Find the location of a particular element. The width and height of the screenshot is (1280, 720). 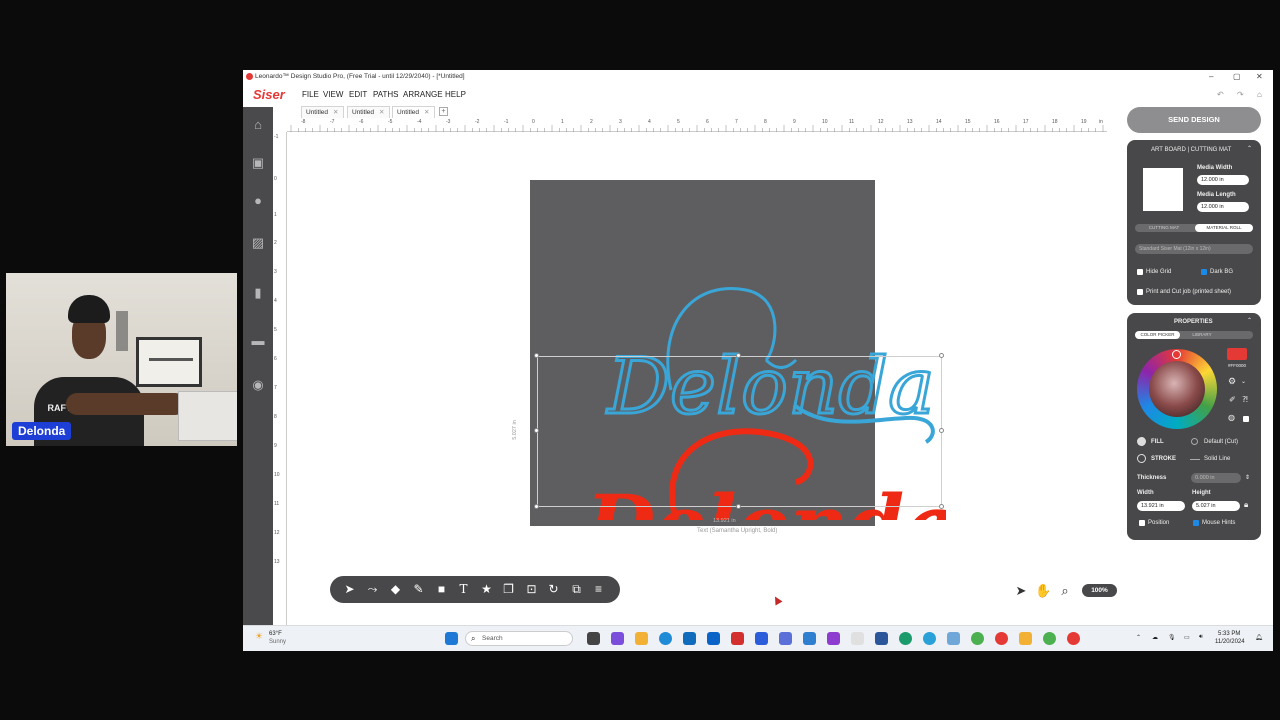

network-icon: ▭ is located at coordinates (1187, 637).